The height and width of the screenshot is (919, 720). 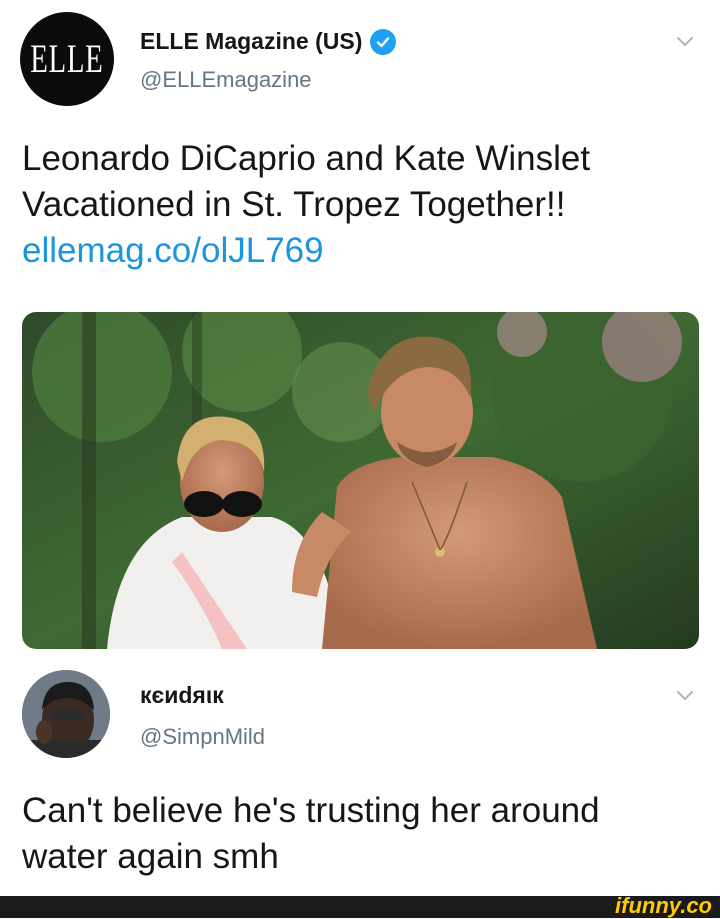 What do you see at coordinates (311, 810) in the screenshot?
I see `reply-text-line-1: Can't believe he's trusting her around` at bounding box center [311, 810].